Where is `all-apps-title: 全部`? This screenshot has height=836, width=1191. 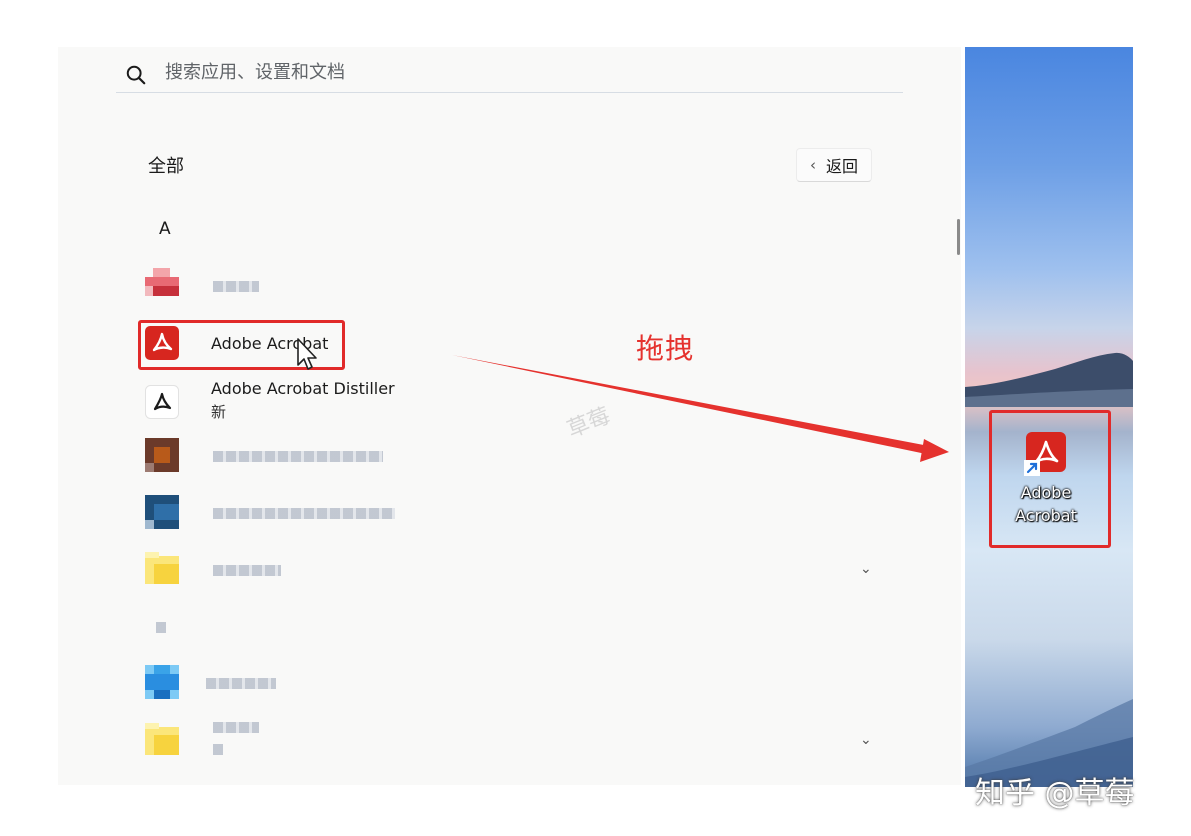 all-apps-title: 全部 is located at coordinates (166, 166).